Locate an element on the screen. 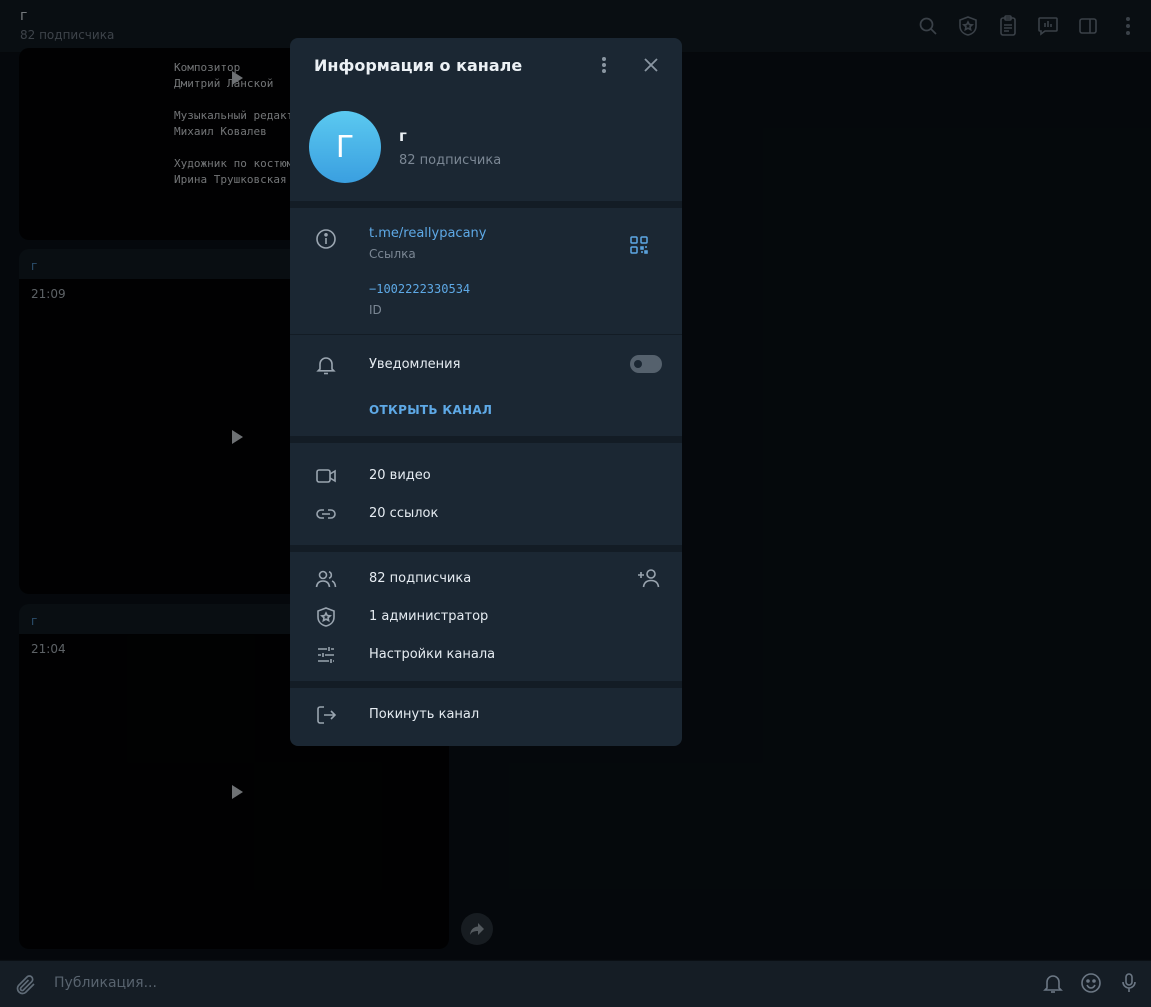 This screenshot has height=1007, width=1151. notifications-label: Уведомления is located at coordinates (415, 364).